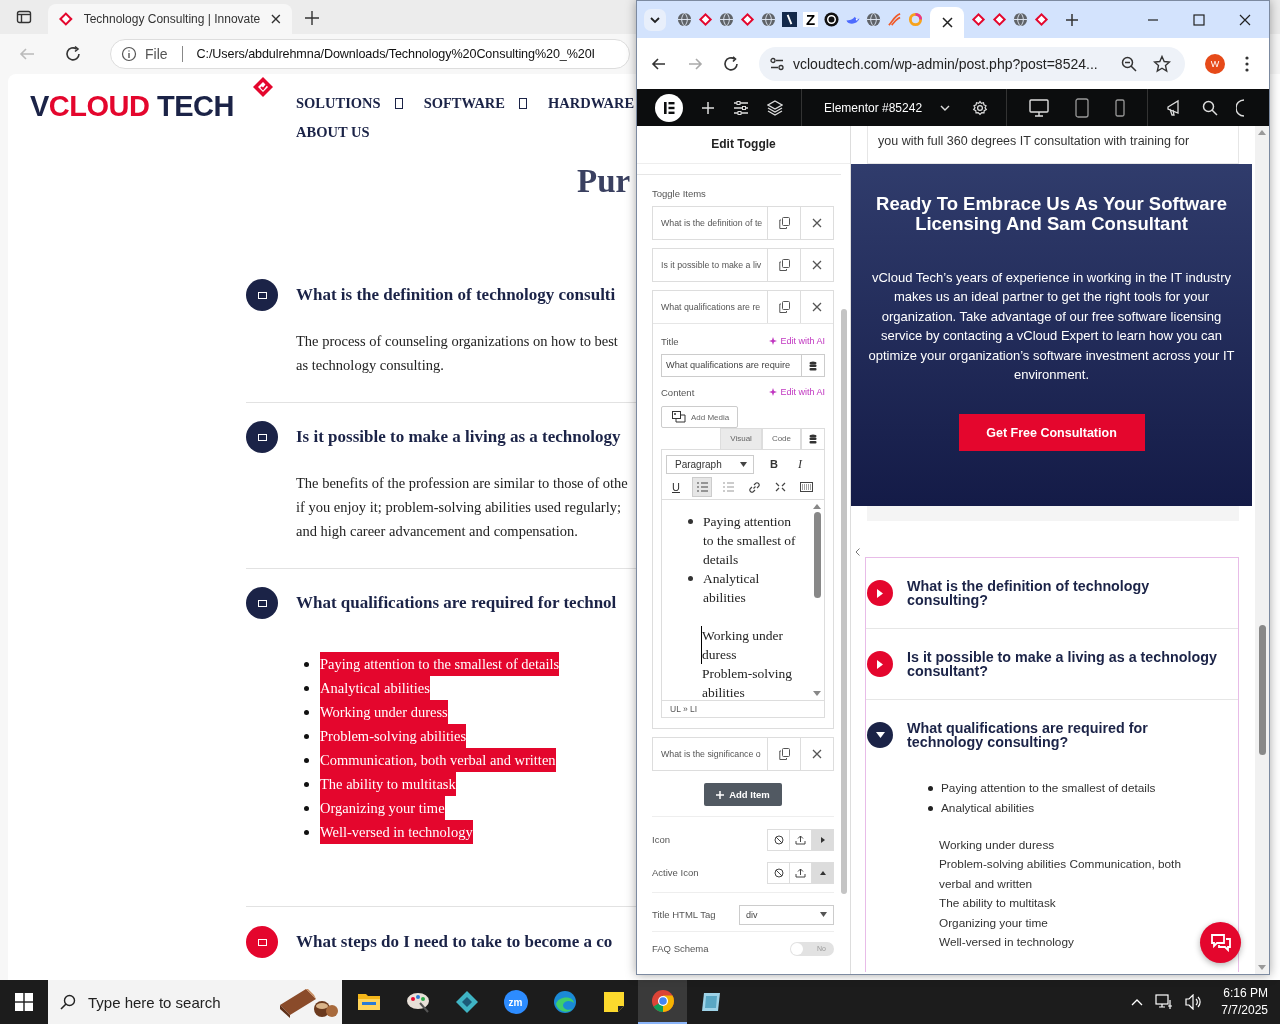 Image resolution: width=1280 pixels, height=1024 pixels. I want to click on editor-mode-tab: Visual, so click(741, 438).